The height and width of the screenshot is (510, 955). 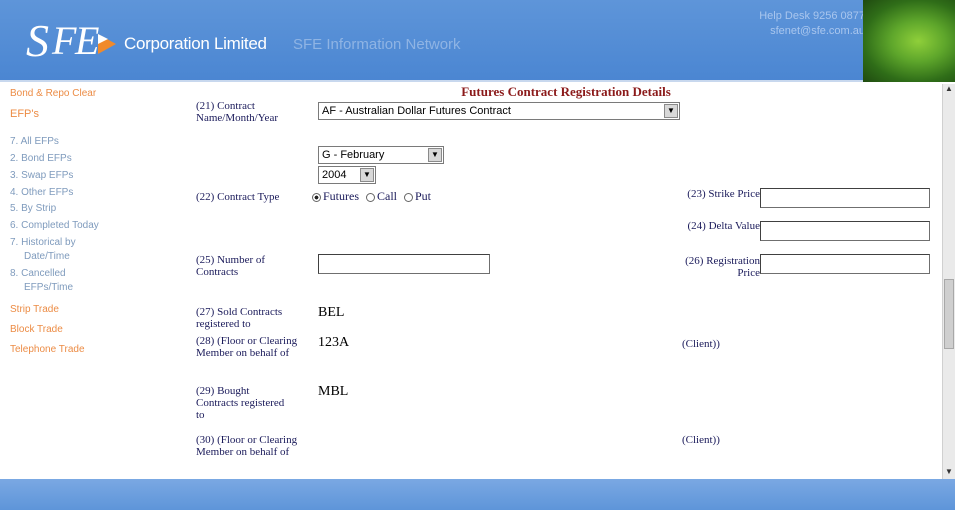 I want to click on radio-call, so click(x=370, y=197).